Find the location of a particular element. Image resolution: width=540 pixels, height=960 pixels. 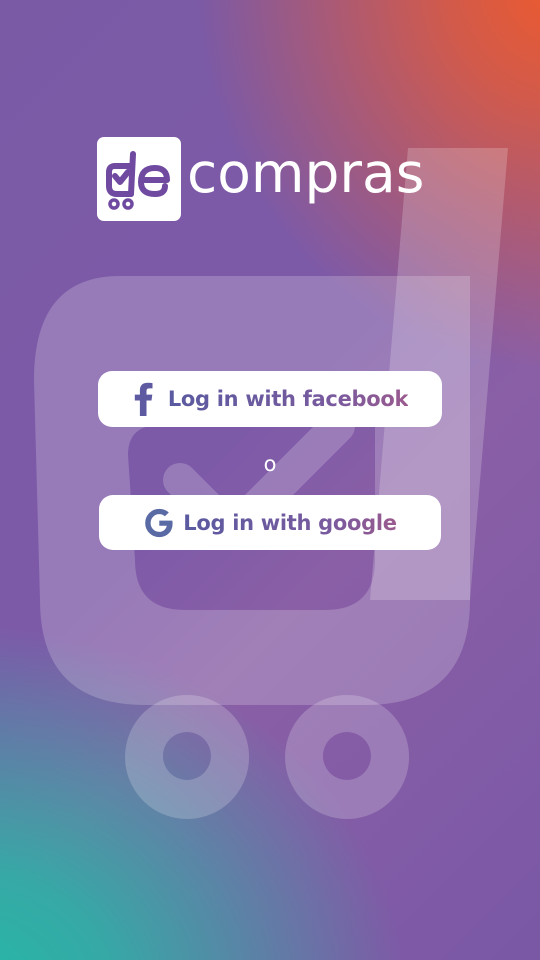

brand-logo: compras is located at coordinates (260, 179).